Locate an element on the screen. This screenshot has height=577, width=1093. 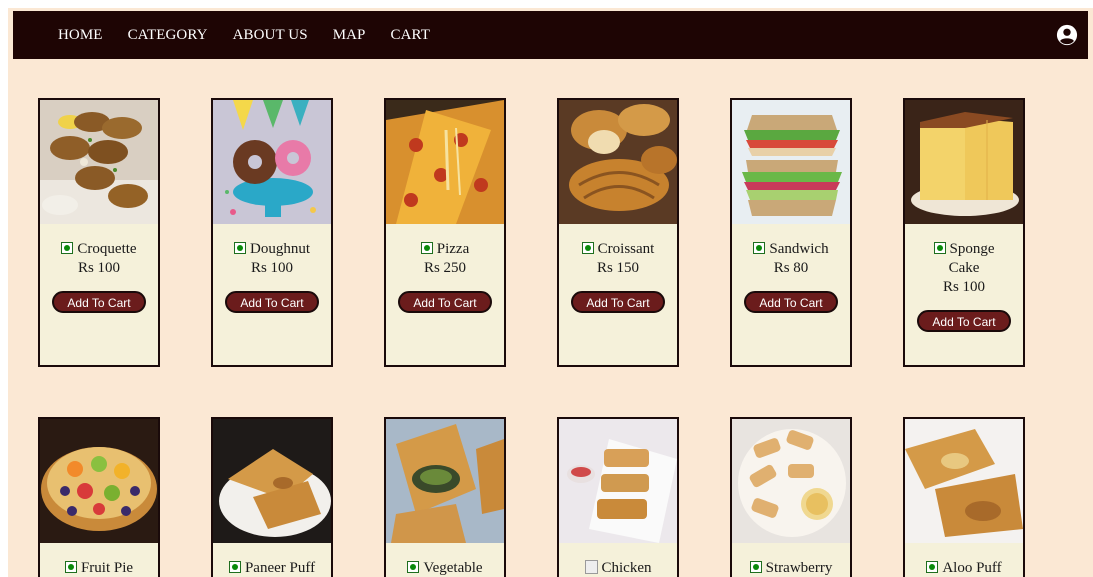
croquette-image is located at coordinates (99, 162).